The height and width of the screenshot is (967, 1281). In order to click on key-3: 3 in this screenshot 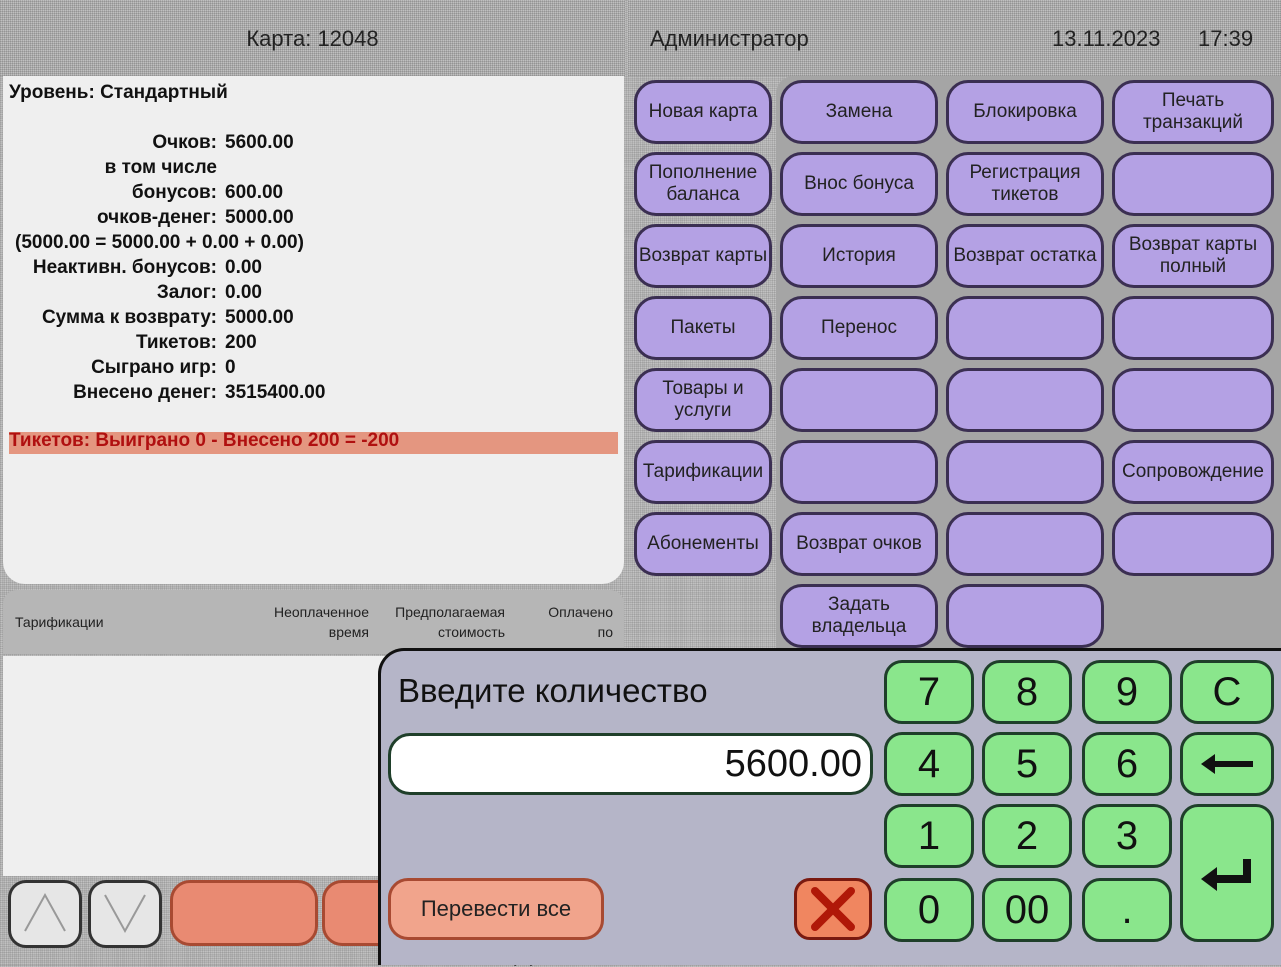, I will do `click(1127, 836)`.